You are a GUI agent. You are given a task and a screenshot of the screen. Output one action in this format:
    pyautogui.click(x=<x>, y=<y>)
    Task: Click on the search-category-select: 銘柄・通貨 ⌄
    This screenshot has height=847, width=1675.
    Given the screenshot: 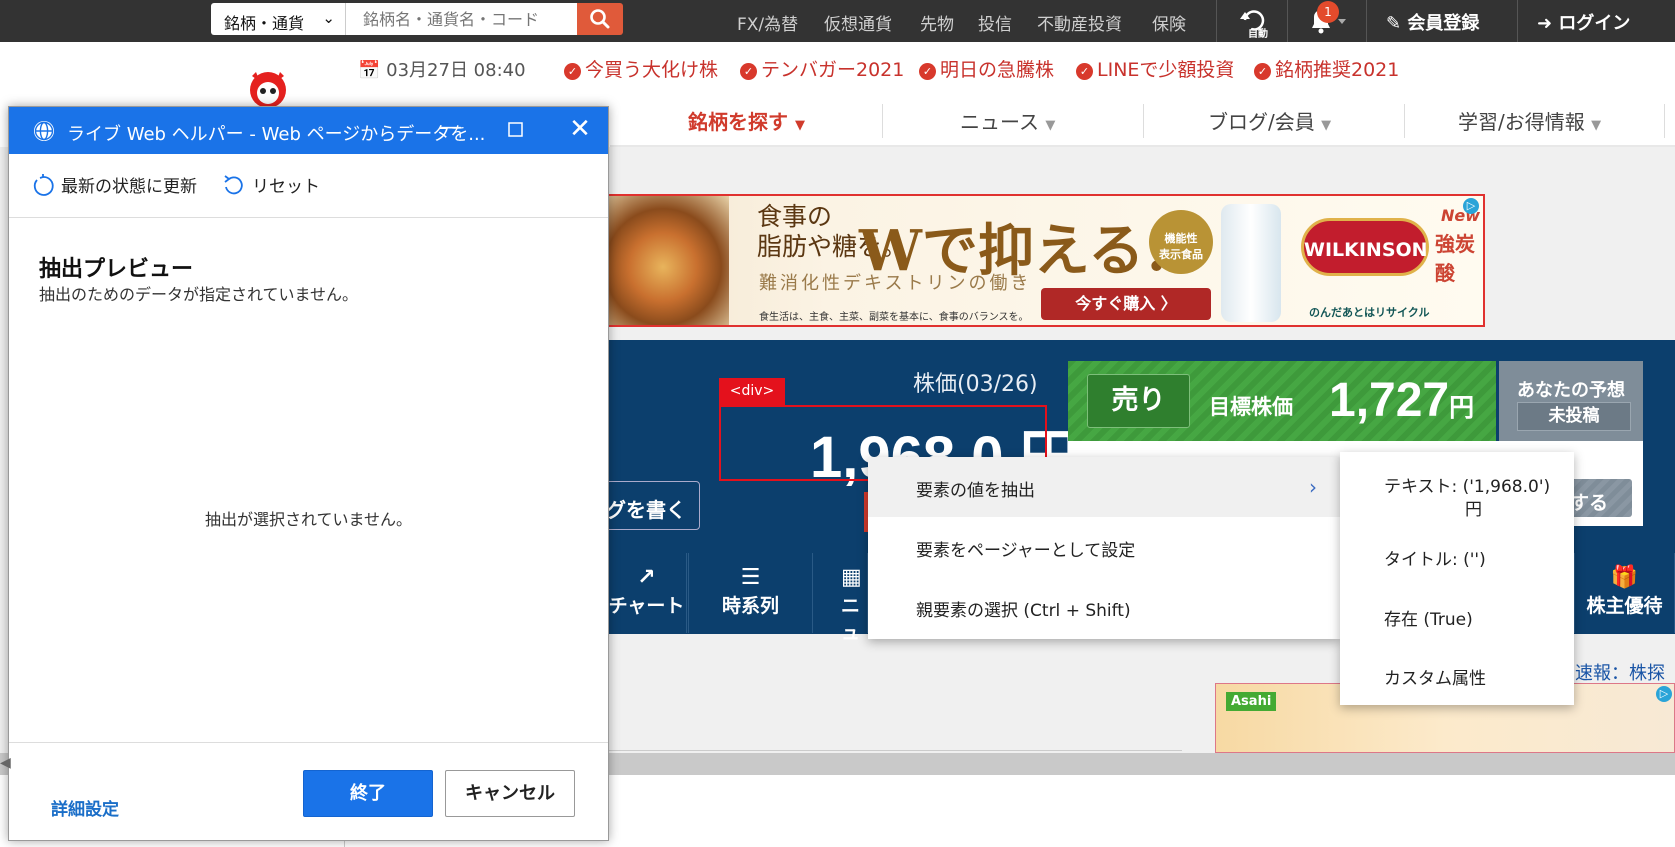 What is the action you would take?
    pyautogui.click(x=278, y=19)
    